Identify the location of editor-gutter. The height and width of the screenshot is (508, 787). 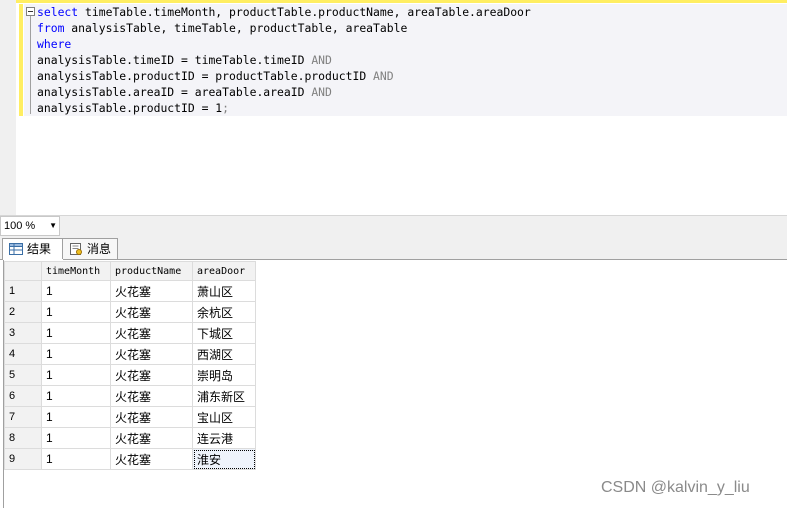
(8, 107).